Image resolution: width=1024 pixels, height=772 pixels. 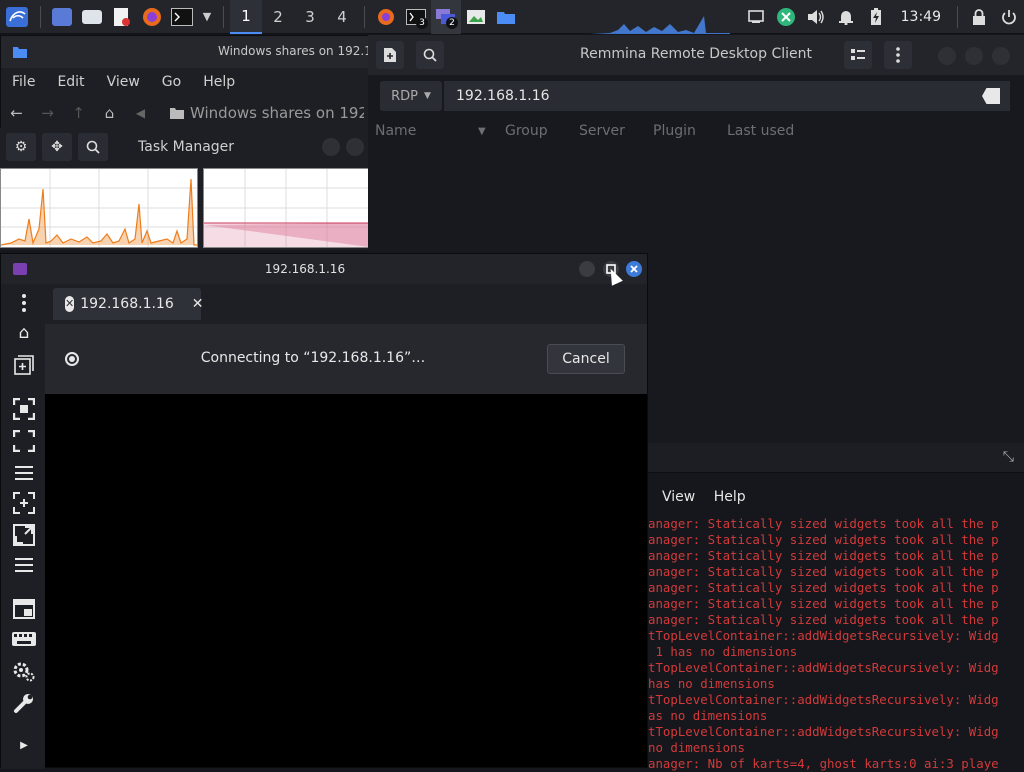 What do you see at coordinates (395, 131) in the screenshot?
I see `column-name: Name` at bounding box center [395, 131].